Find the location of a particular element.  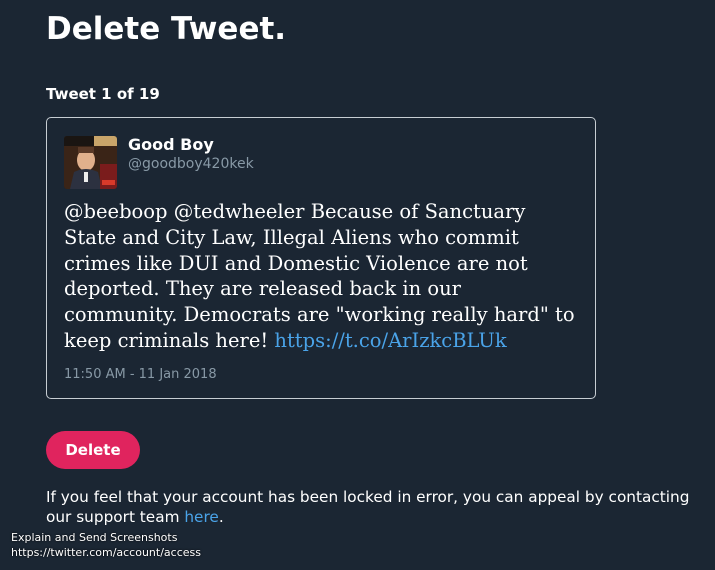

tweet-counter: Tweet 1 of 19 is located at coordinates (103, 94).